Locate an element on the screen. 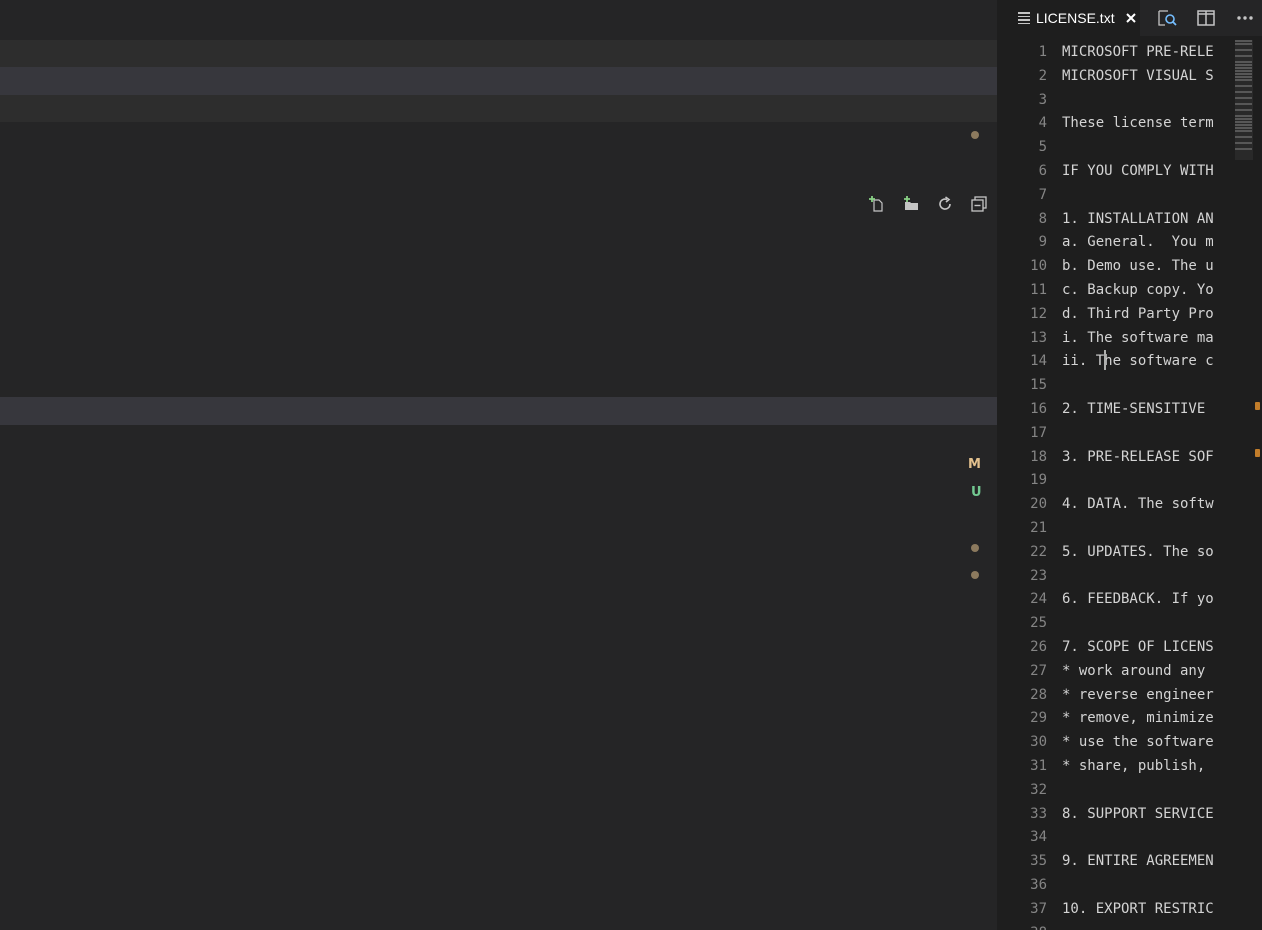 The width and height of the screenshot is (1262, 930). editor-tab-bar: LICENSE.txt is located at coordinates (1129, 18).